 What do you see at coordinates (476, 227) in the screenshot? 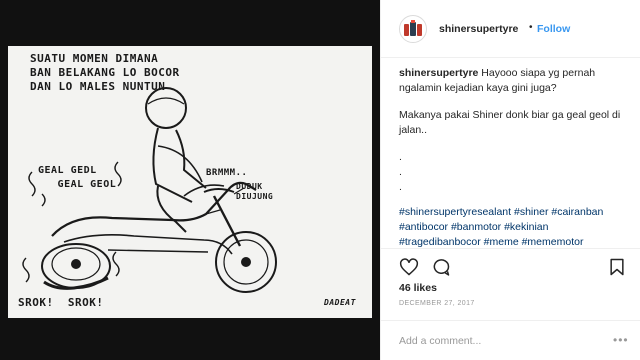
I see `hashtag-link: #banmotor` at bounding box center [476, 227].